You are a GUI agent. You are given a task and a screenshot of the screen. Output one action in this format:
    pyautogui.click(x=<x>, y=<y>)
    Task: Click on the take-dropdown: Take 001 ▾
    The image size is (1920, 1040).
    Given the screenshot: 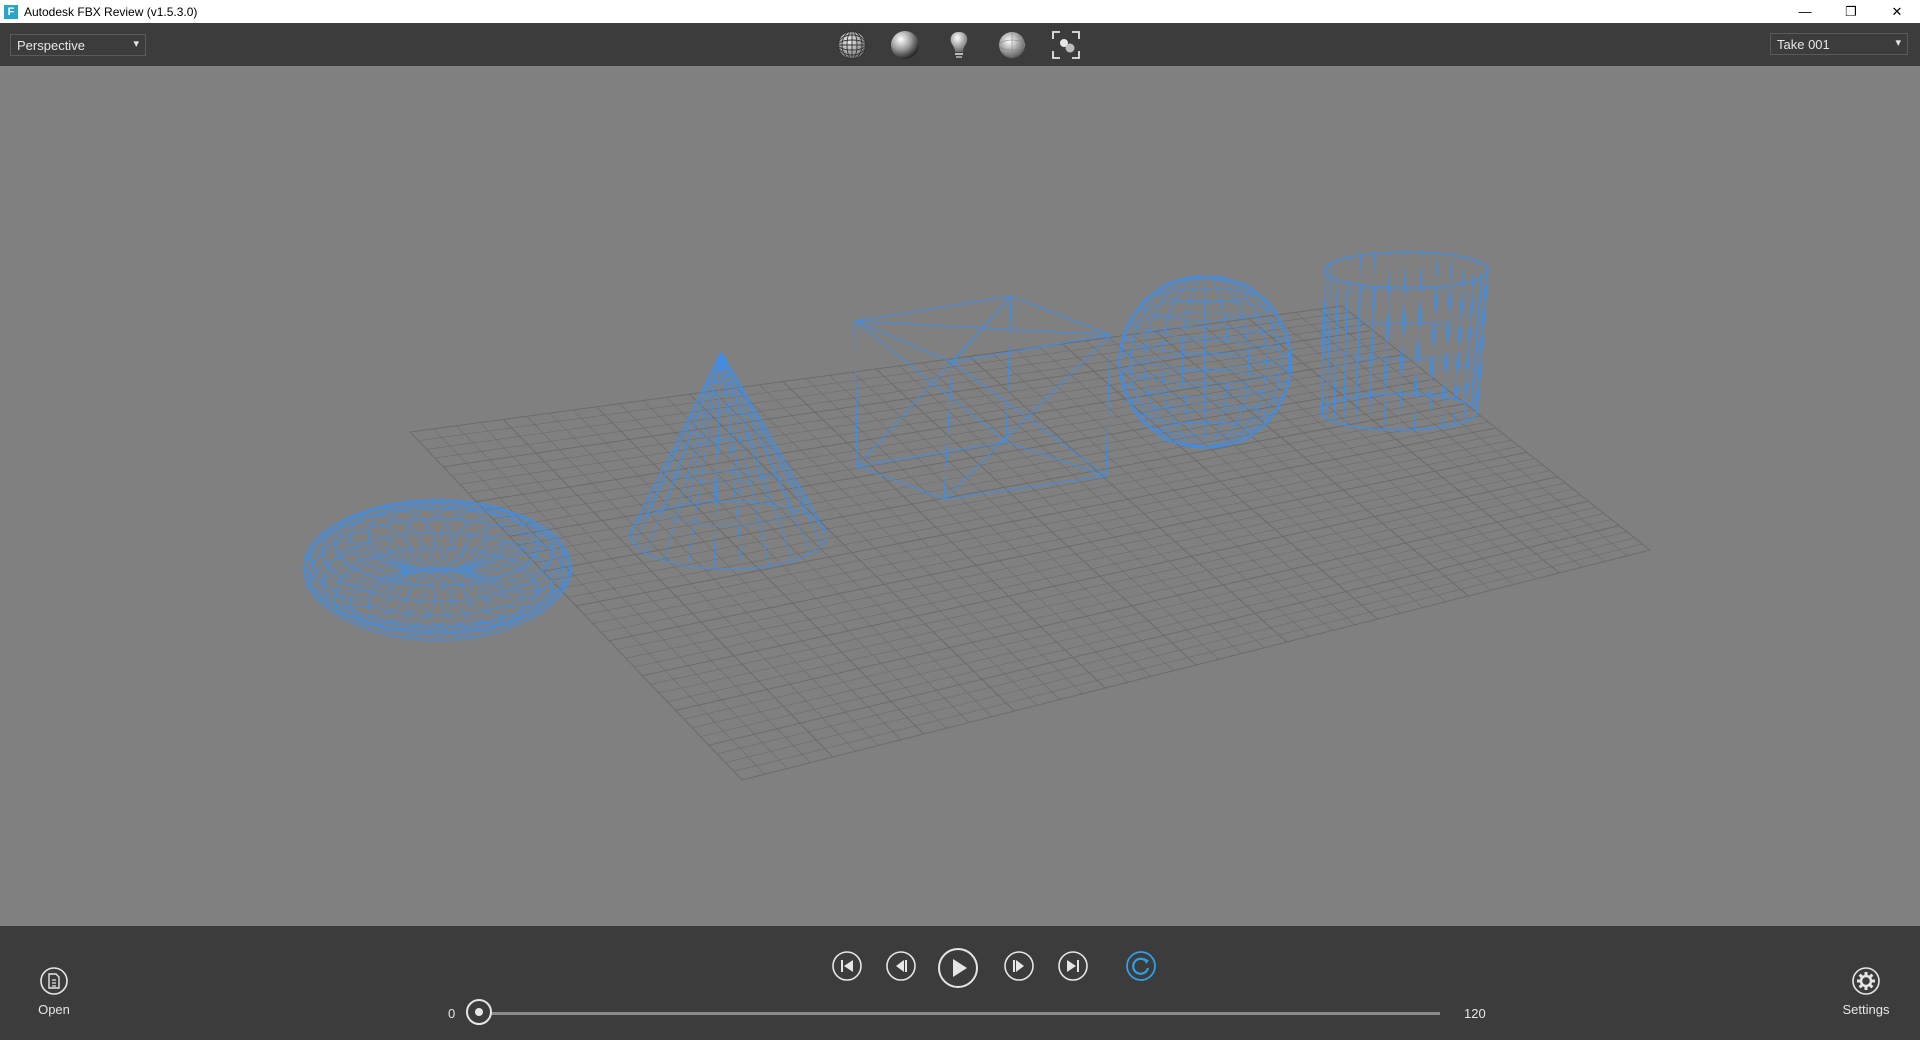 What is the action you would take?
    pyautogui.click(x=1839, y=44)
    